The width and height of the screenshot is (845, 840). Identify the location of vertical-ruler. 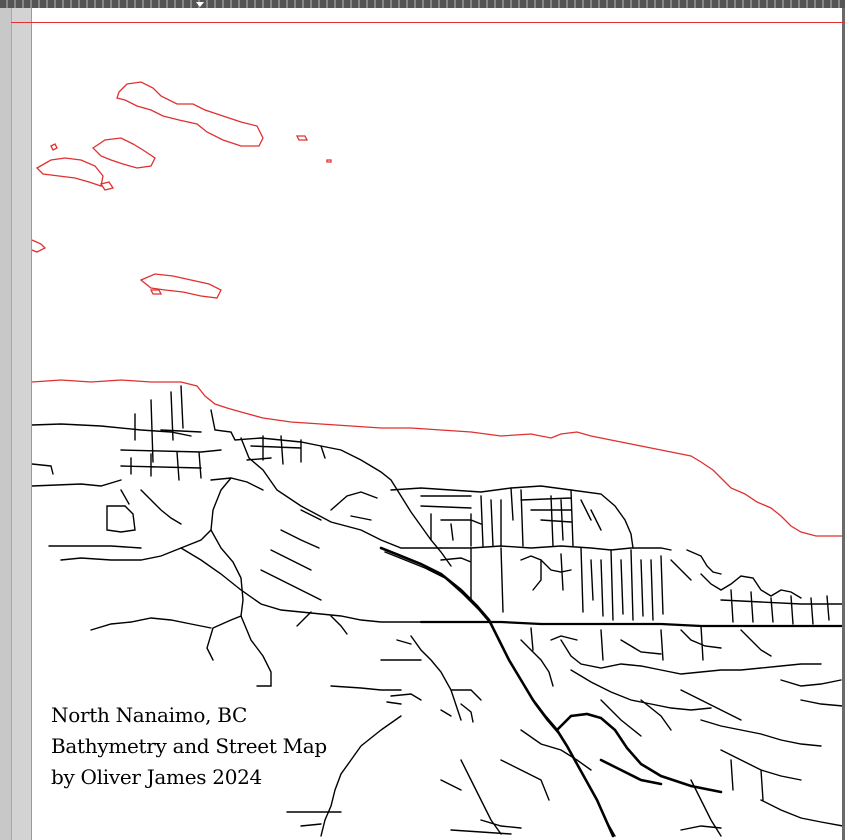
(6, 424).